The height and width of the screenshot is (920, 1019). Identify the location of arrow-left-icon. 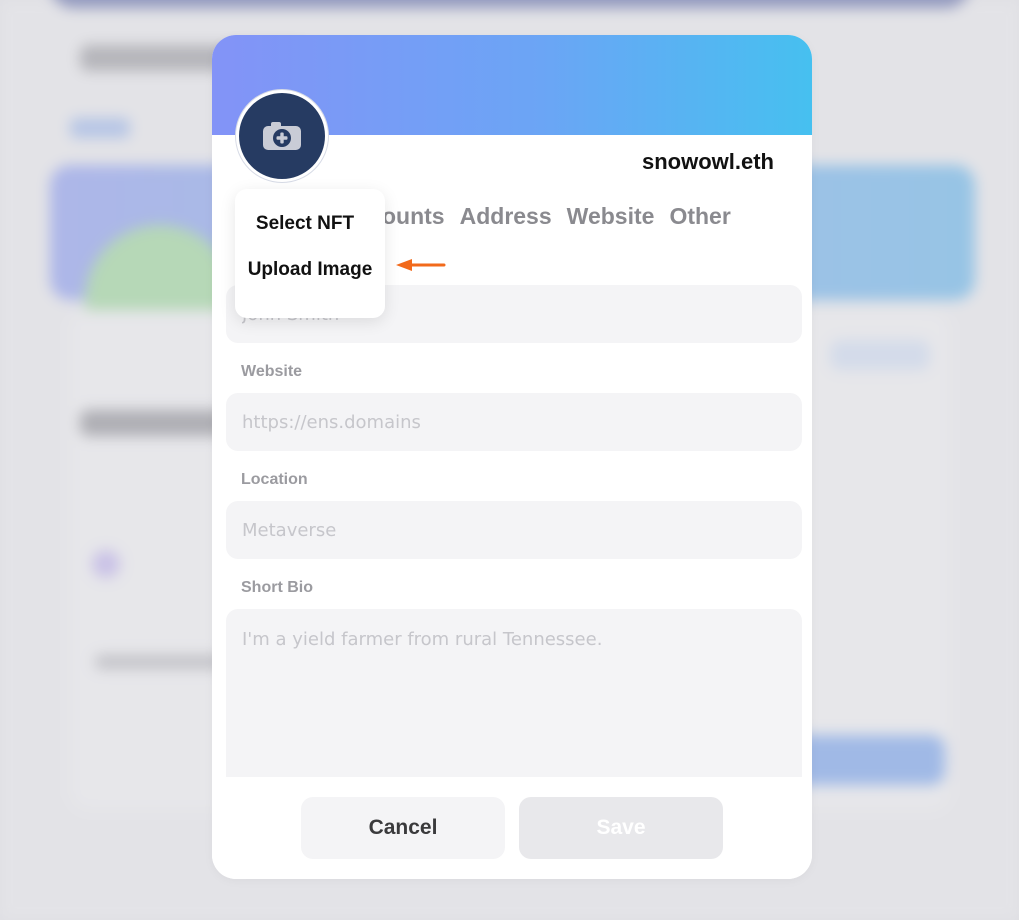
(421, 265).